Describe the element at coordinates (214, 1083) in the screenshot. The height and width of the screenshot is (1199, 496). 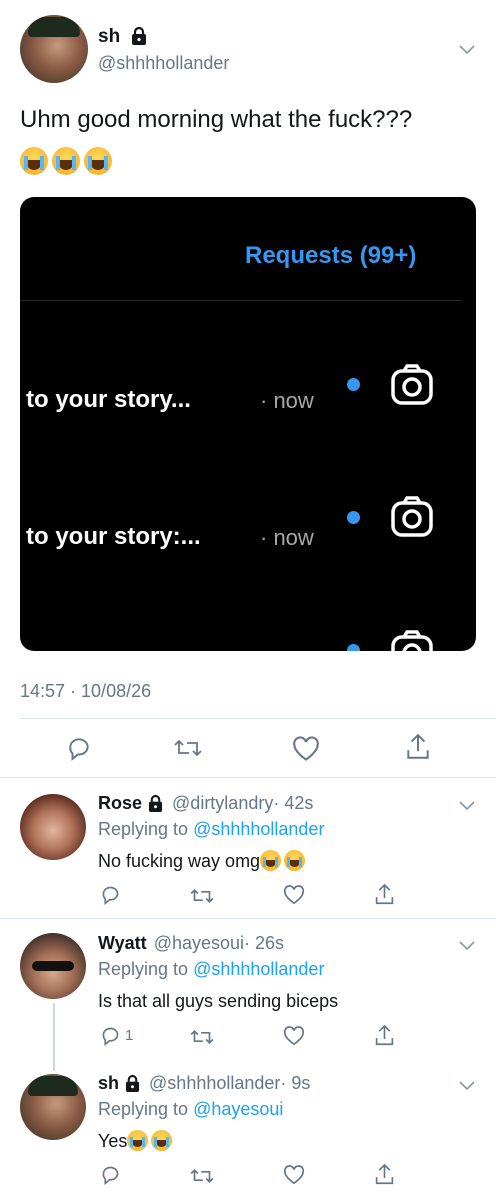
I see `reply-author-handle: @shhhhollander` at that location.